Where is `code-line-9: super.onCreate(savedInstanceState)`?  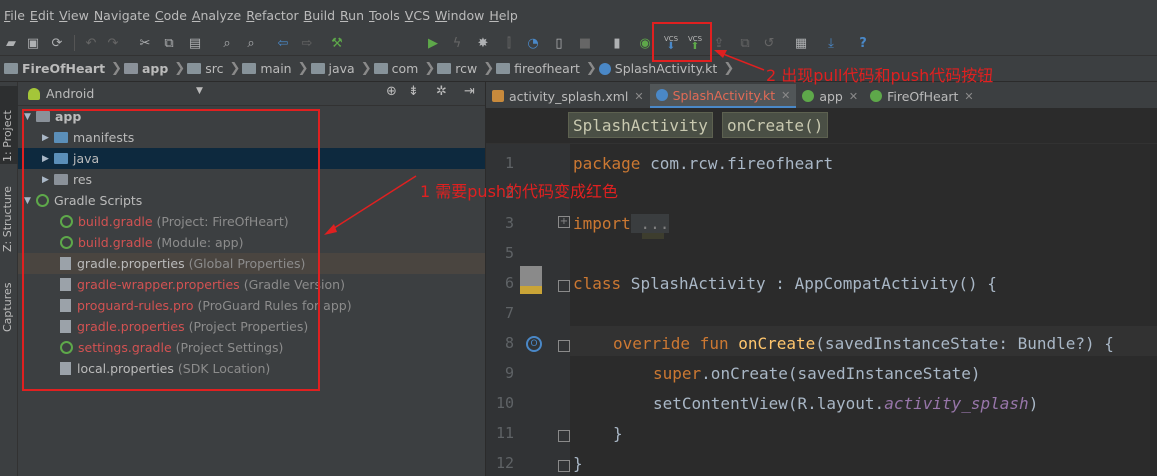 code-line-9: super.onCreate(savedInstanceState) is located at coordinates (817, 373).